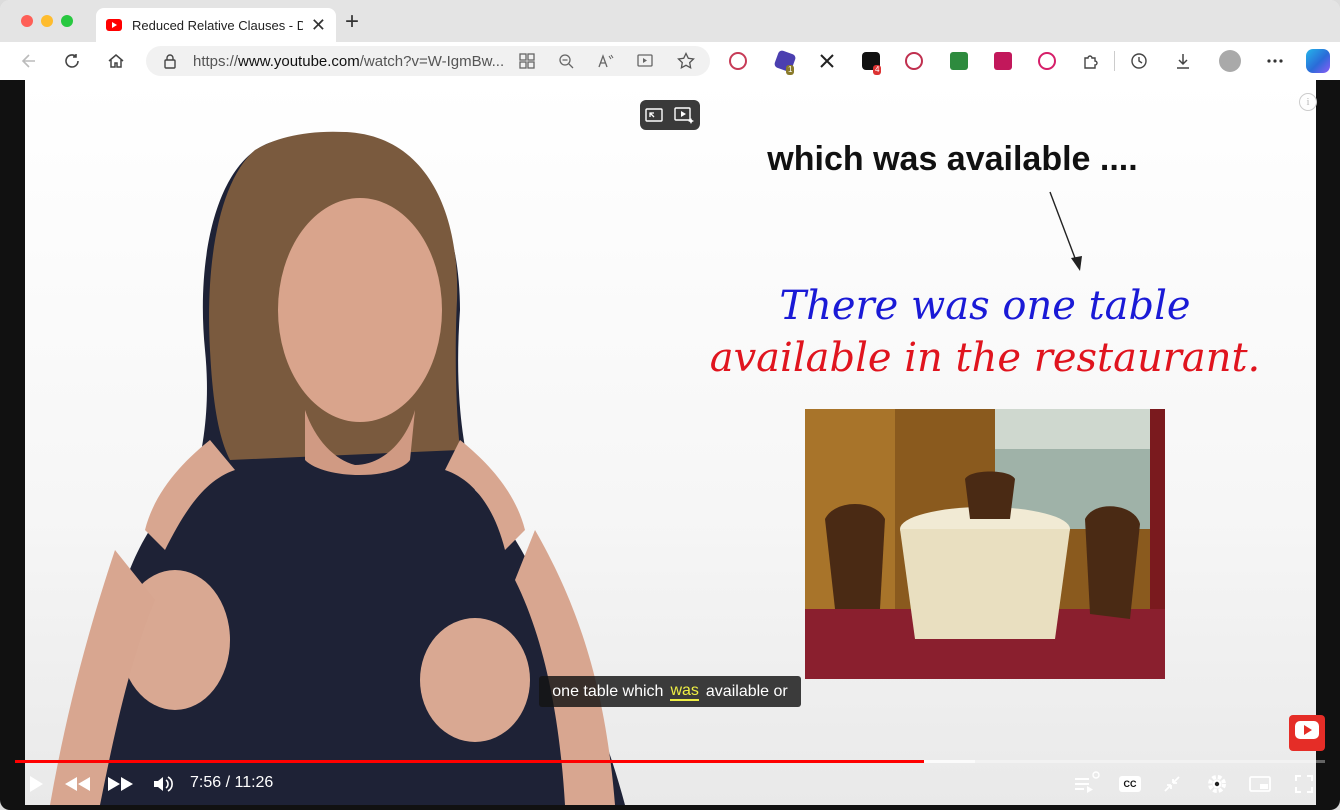 This screenshot has height=810, width=1340. I want to click on captions-button: CC, so click(1130, 784).